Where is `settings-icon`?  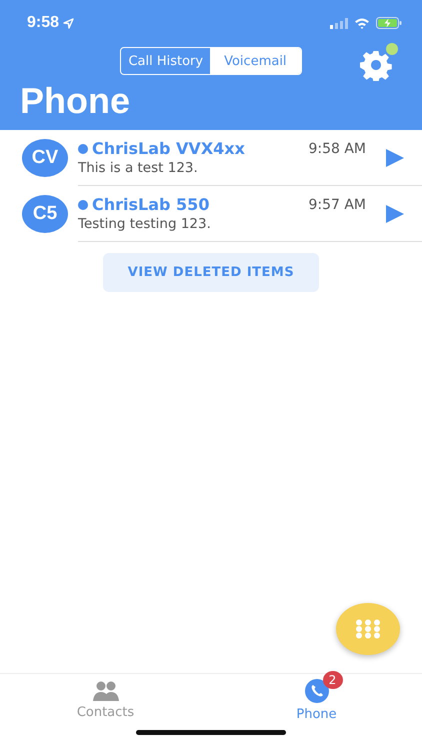
settings-icon is located at coordinates (376, 65).